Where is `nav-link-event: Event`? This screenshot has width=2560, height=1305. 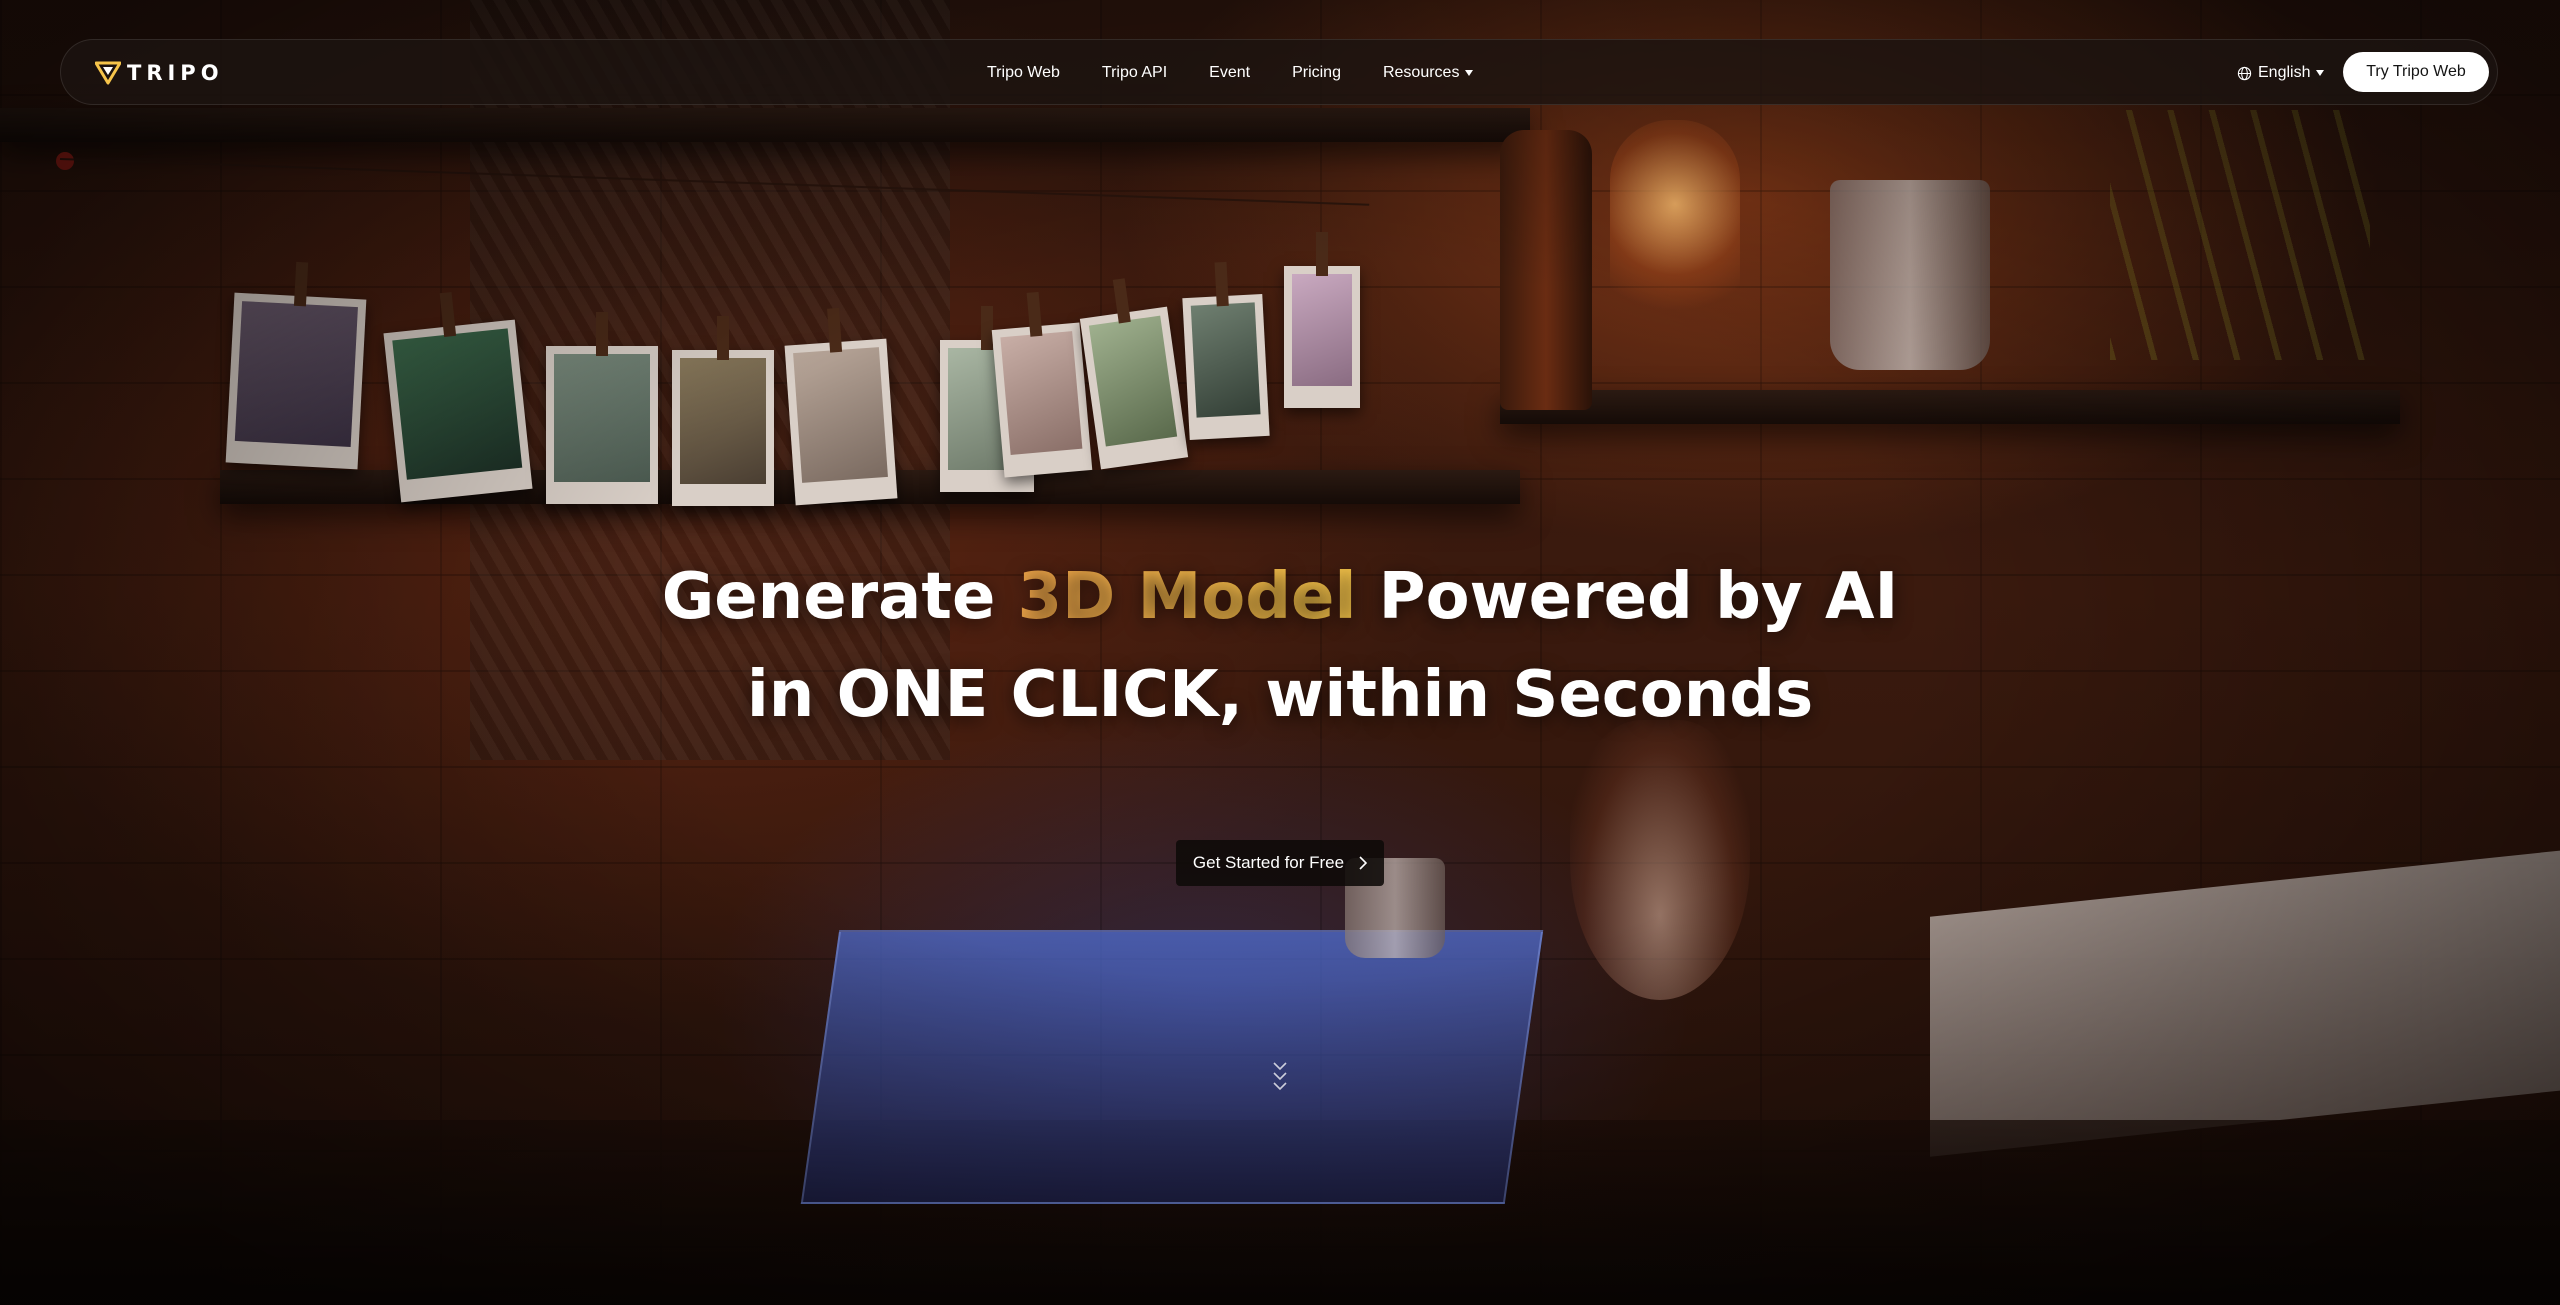
nav-link-event: Event is located at coordinates (1229, 73).